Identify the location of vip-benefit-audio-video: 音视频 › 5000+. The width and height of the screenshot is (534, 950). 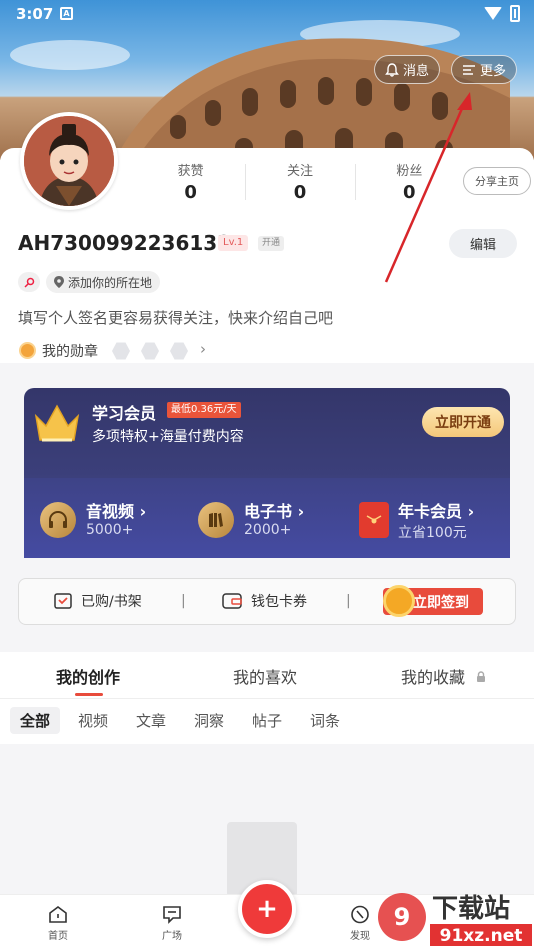
(115, 520).